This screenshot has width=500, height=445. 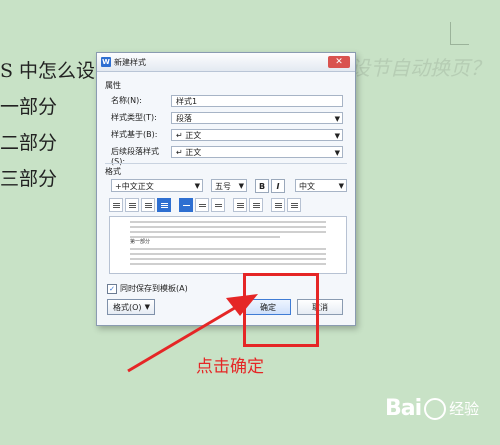 What do you see at coordinates (403, 408) in the screenshot?
I see `watermark-brand: Bai` at bounding box center [403, 408].